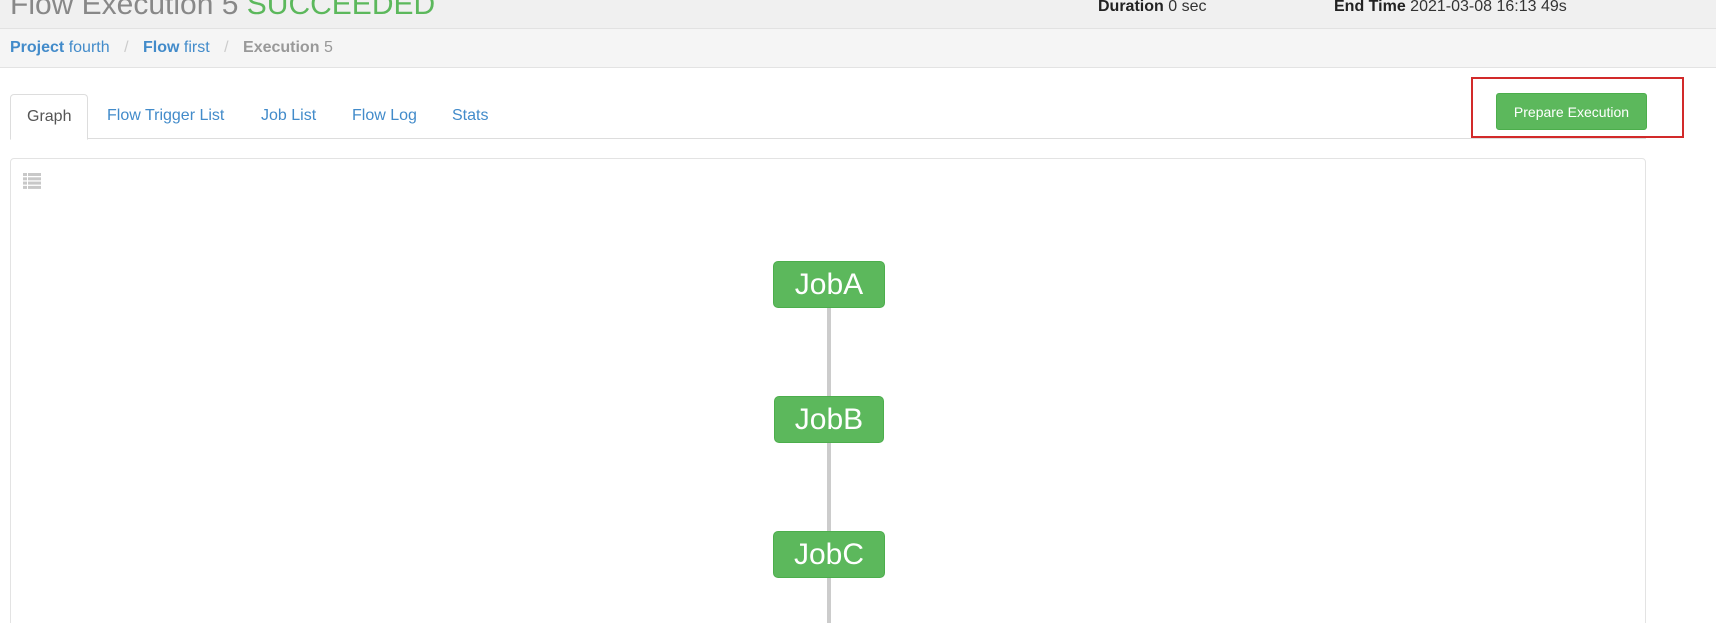 This screenshot has height=623, width=1716. What do you see at coordinates (1187, 7) in the screenshot?
I see `duration-value: 0 sec` at bounding box center [1187, 7].